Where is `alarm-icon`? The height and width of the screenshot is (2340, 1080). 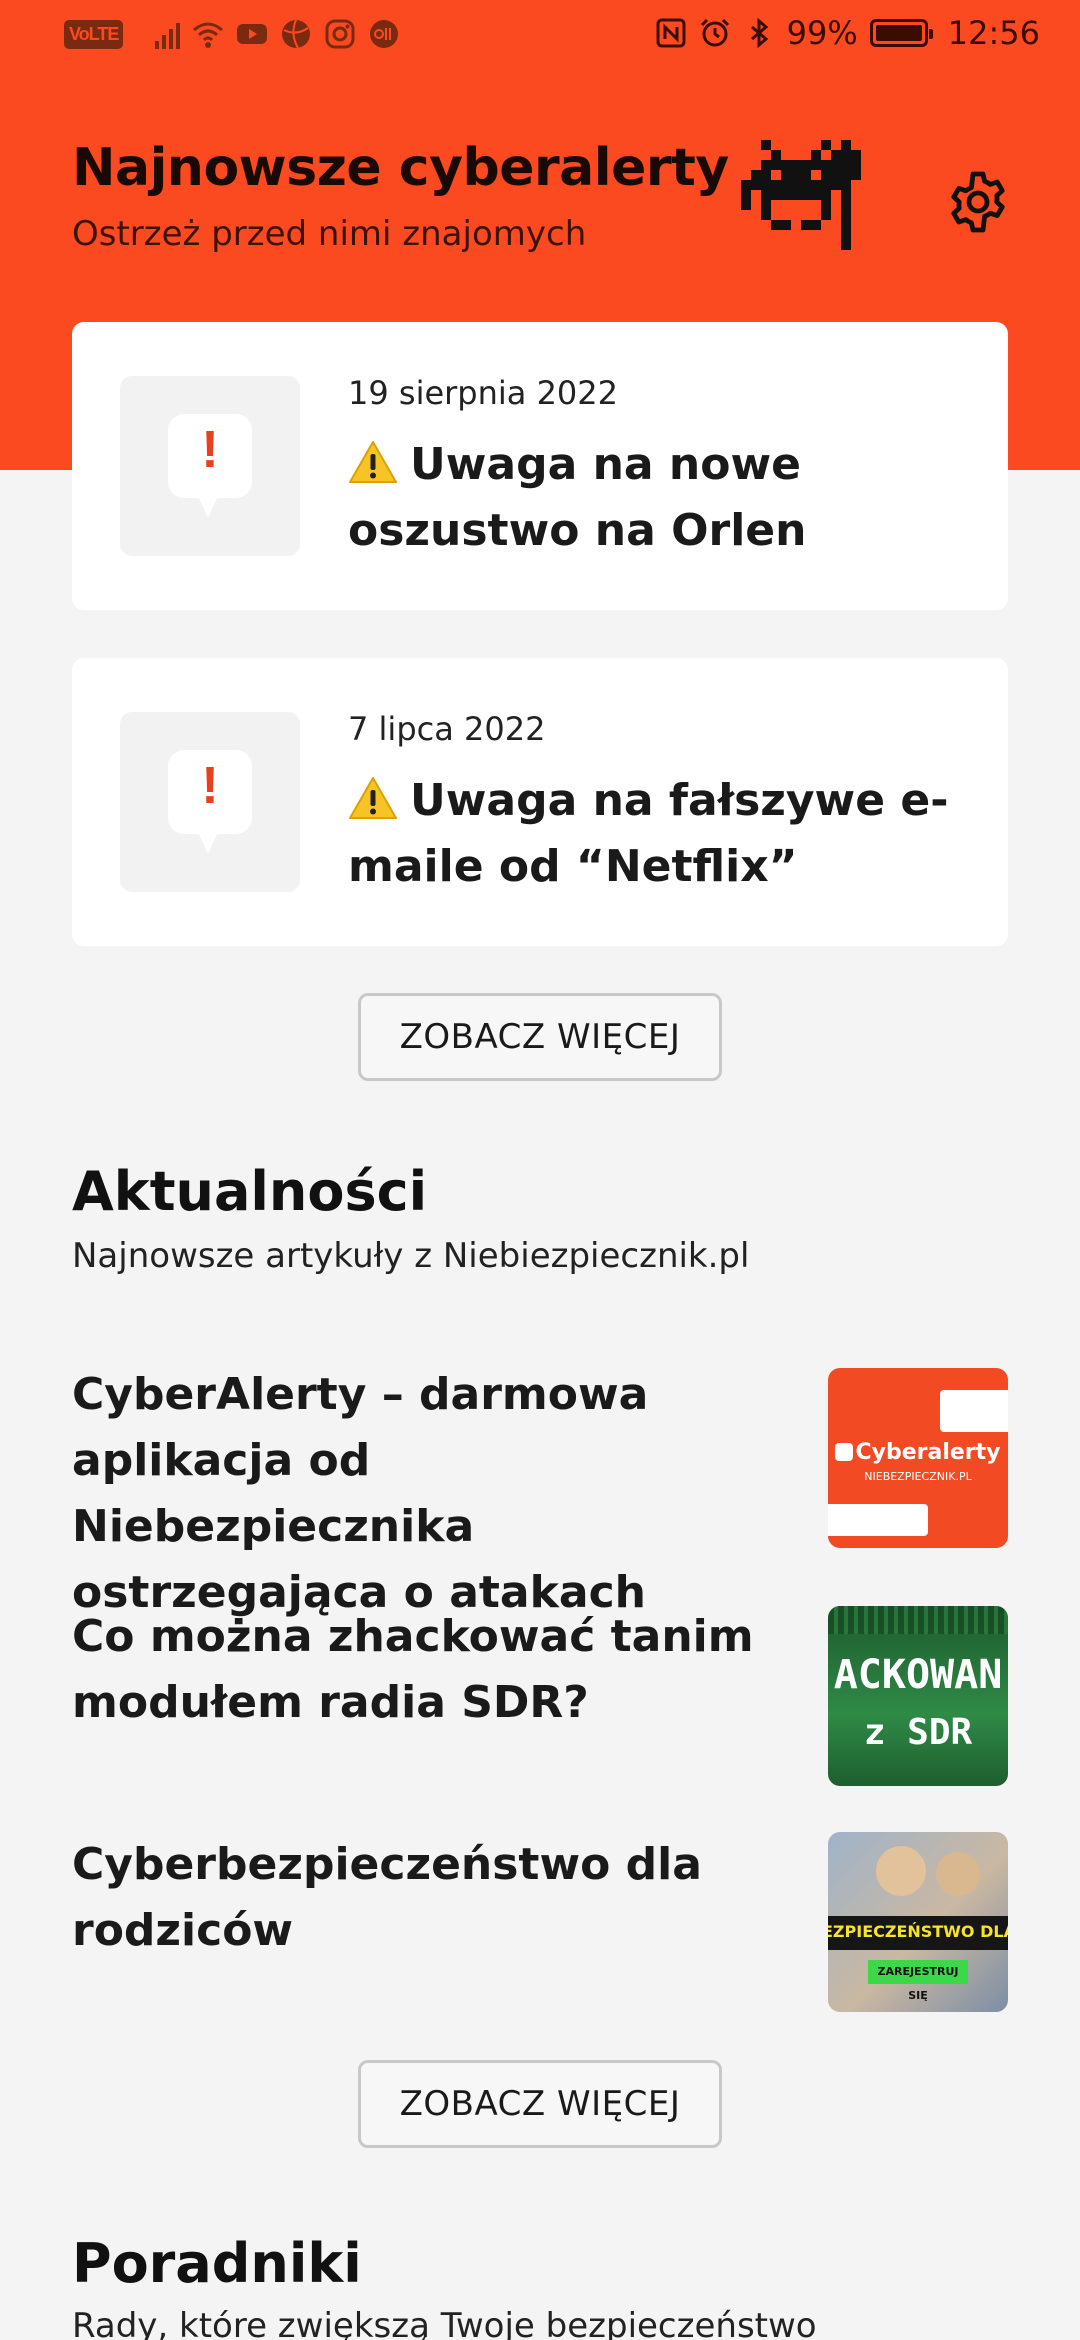 alarm-icon is located at coordinates (714, 32).